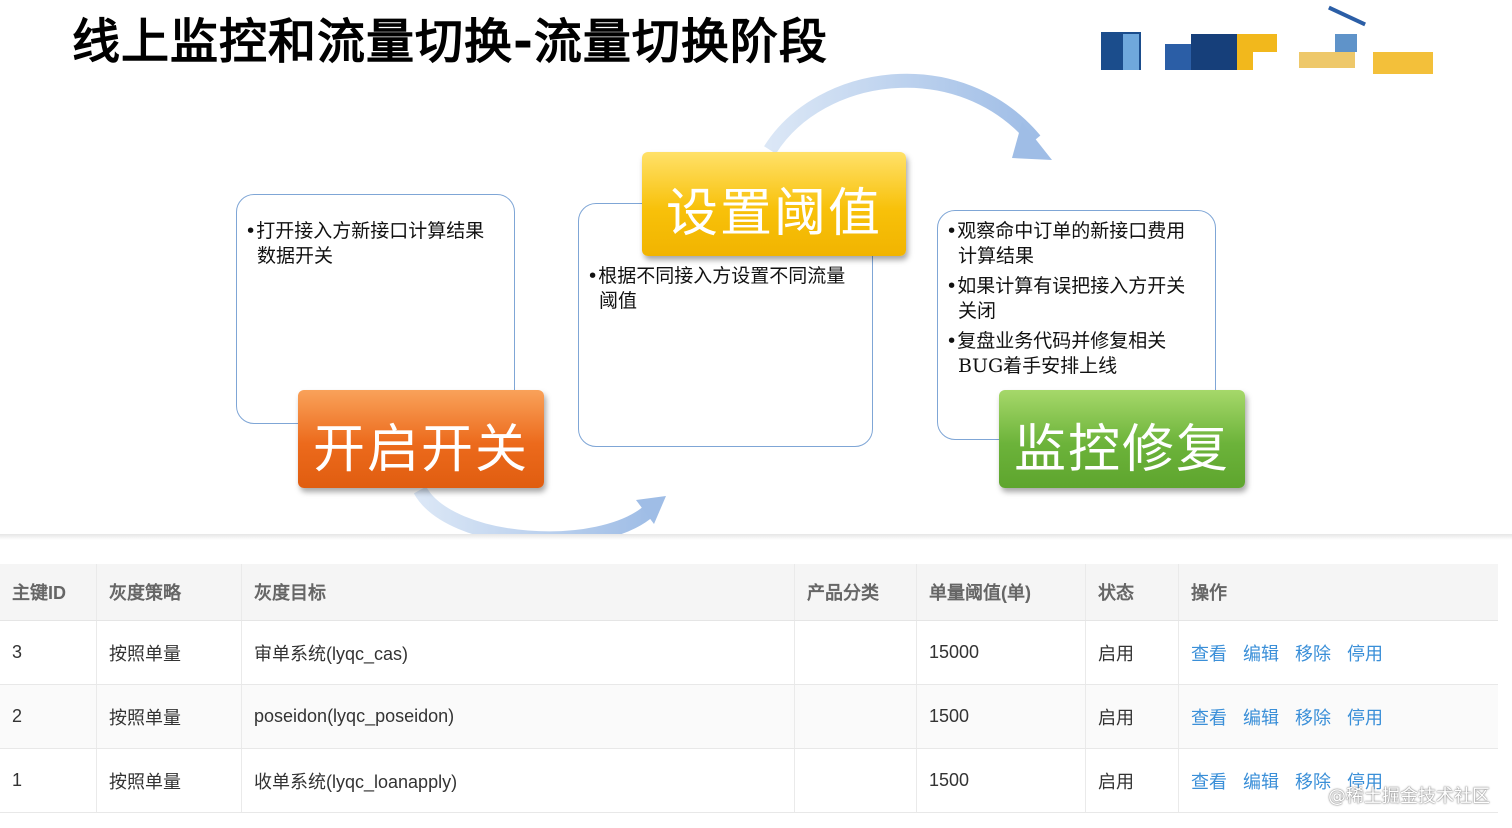 The width and height of the screenshot is (1512, 828). I want to click on stage-1-label: 开启开关, so click(421, 439).